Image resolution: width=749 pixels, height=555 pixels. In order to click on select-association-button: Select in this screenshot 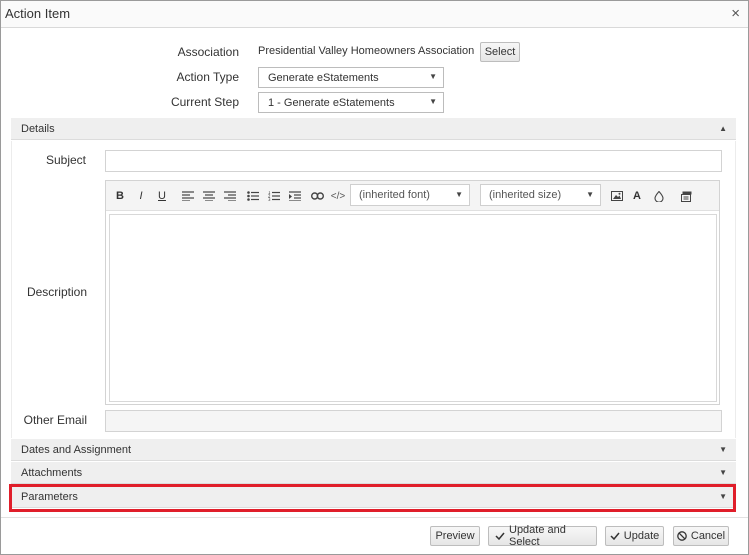, I will do `click(500, 52)`.